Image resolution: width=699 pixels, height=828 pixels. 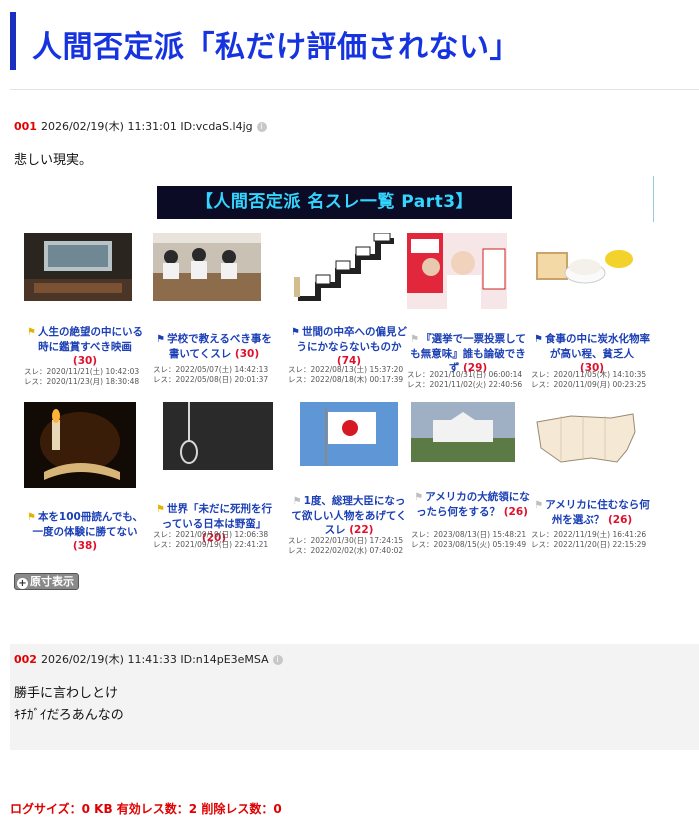 I want to click on original-size-button: + 原寸表示, so click(x=46, y=581).